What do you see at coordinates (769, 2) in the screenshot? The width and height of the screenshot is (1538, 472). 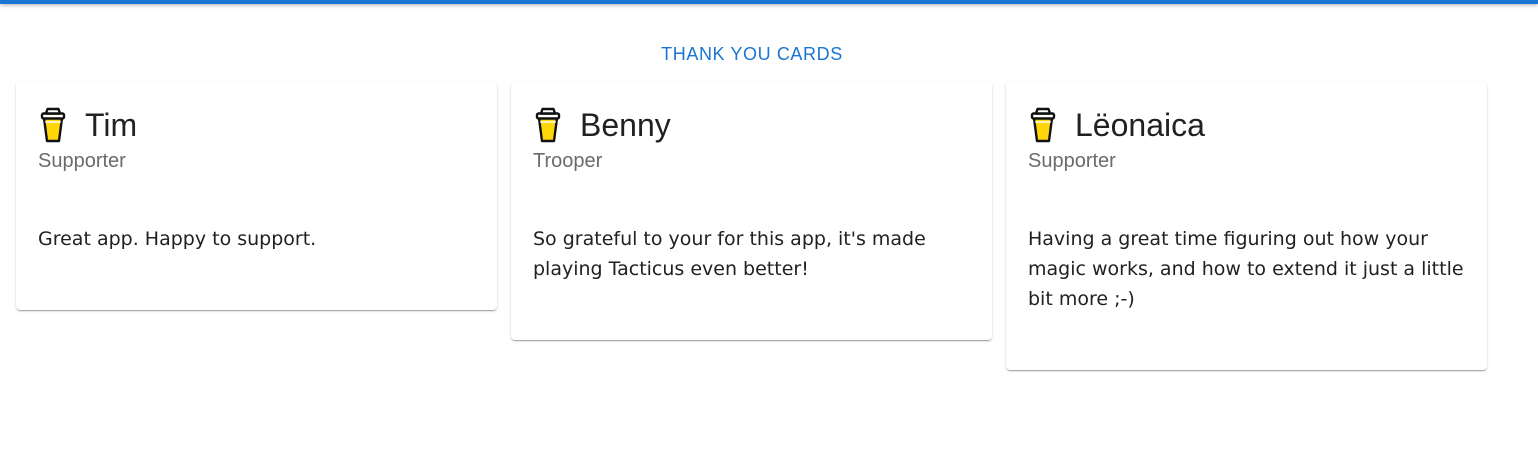 I see `top-app-bar` at bounding box center [769, 2].